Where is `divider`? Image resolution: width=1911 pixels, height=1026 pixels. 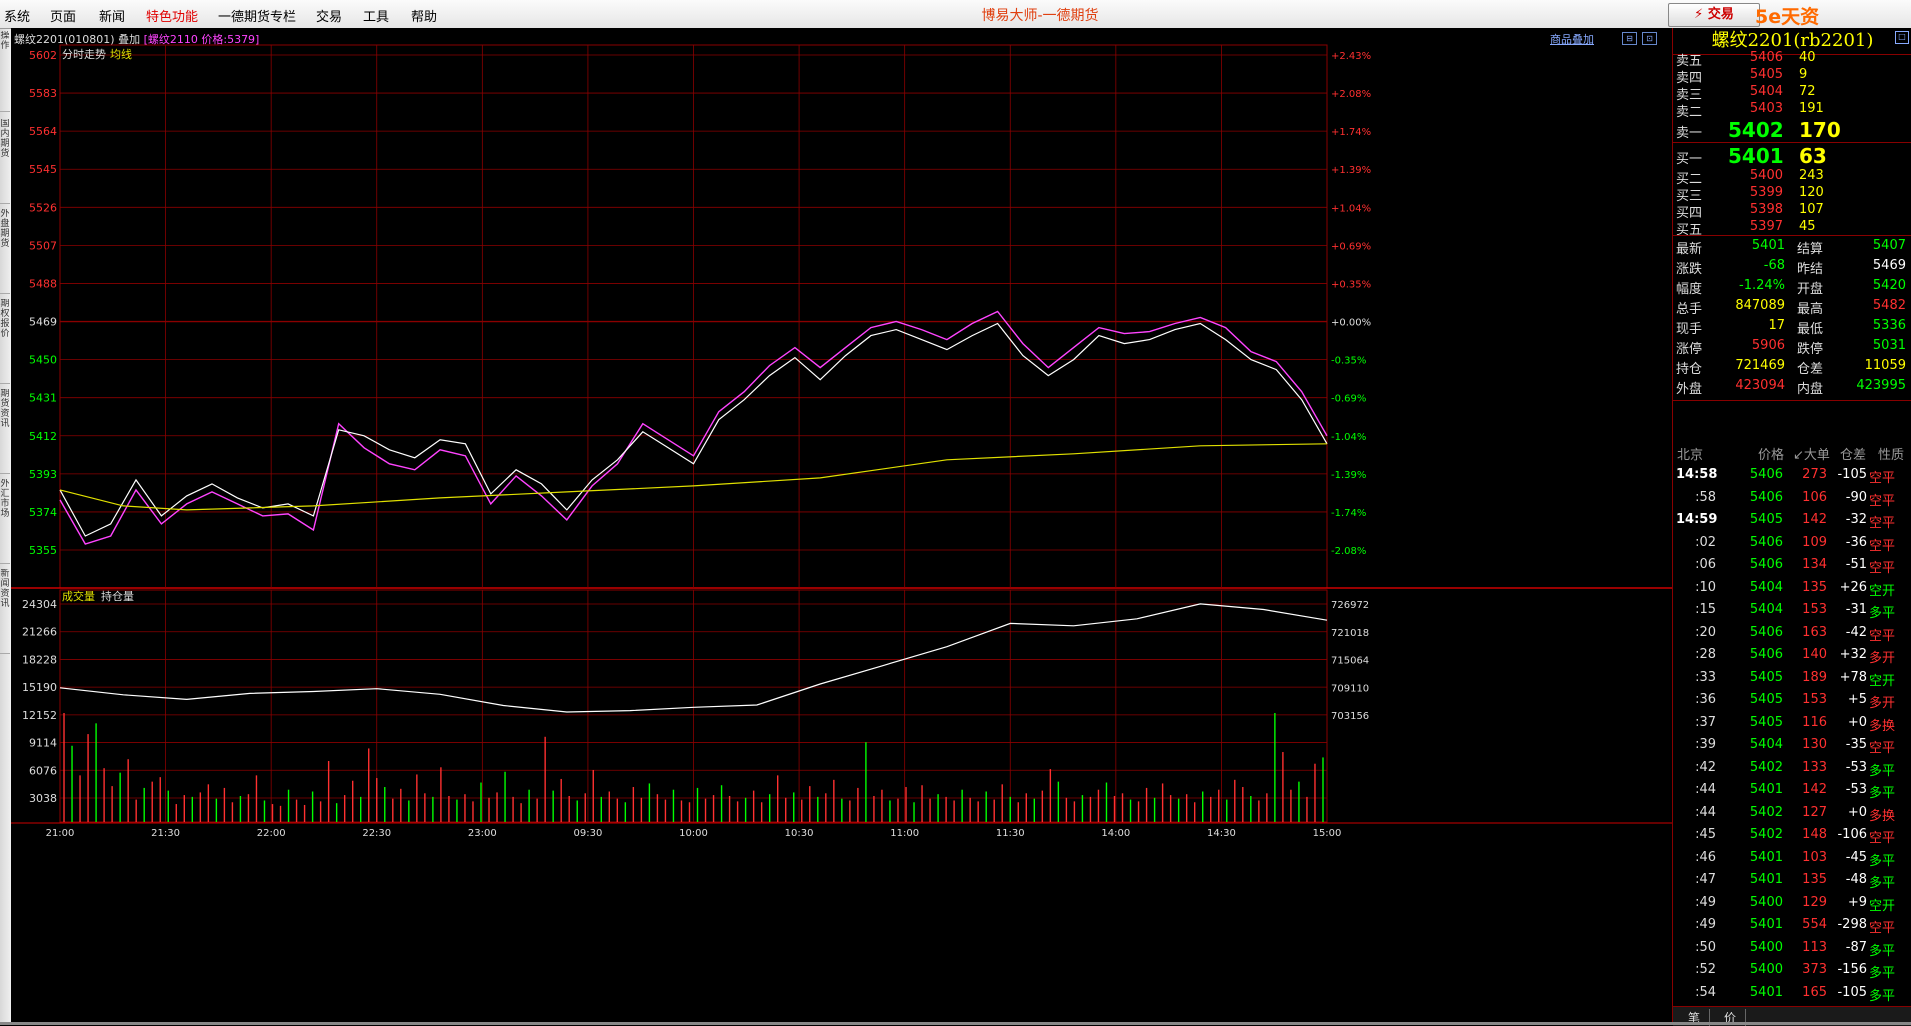
divider is located at coordinates (1792, 235).